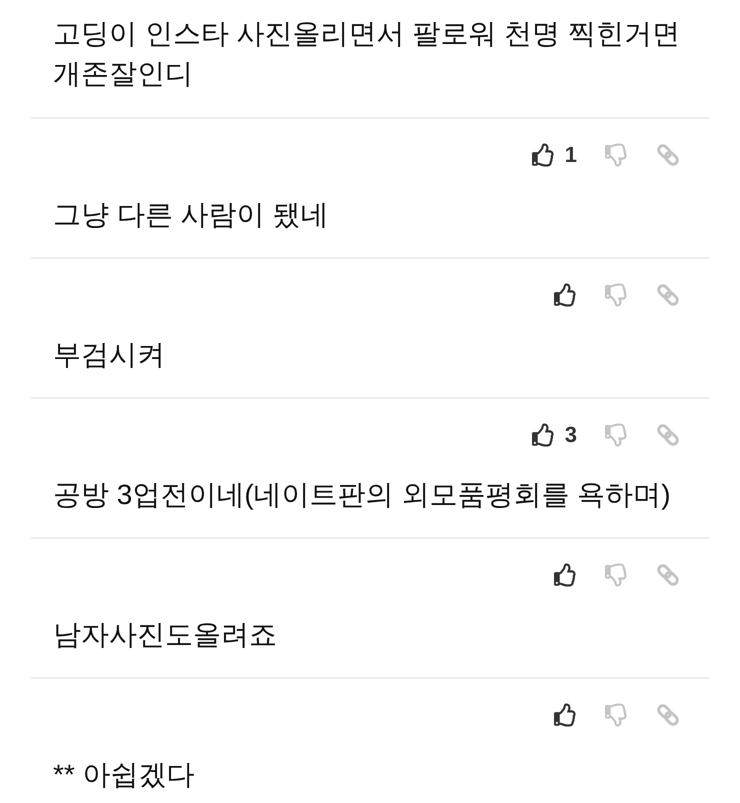 Image resolution: width=740 pixels, height=803 pixels. I want to click on like-button: 3, so click(554, 435).